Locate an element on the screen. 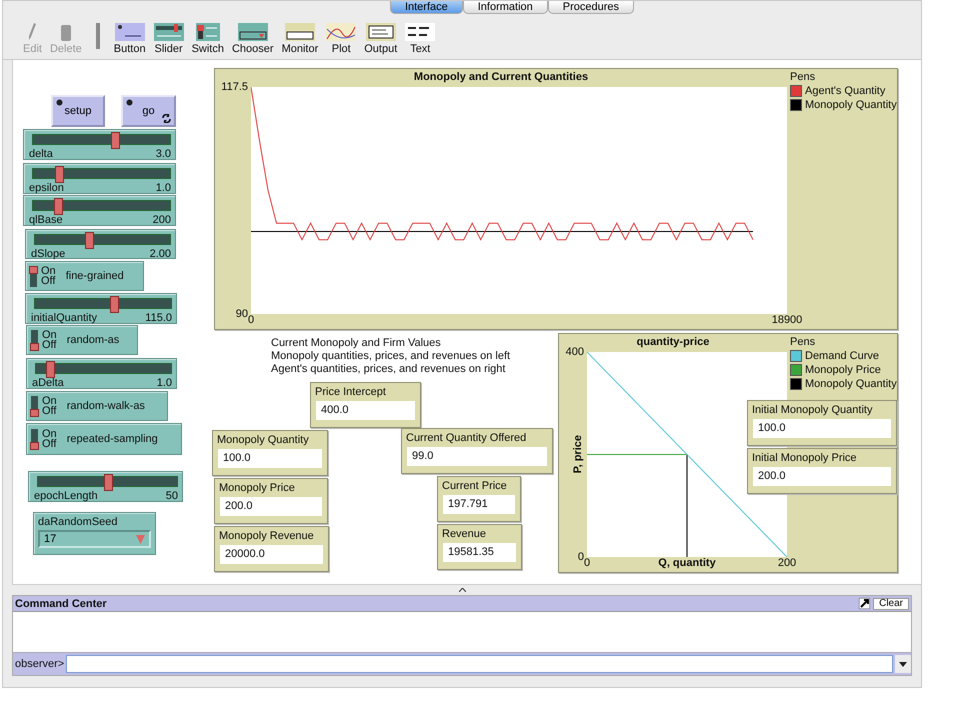 Image resolution: width=960 pixels, height=720 pixels. history-dropdown is located at coordinates (903, 664).